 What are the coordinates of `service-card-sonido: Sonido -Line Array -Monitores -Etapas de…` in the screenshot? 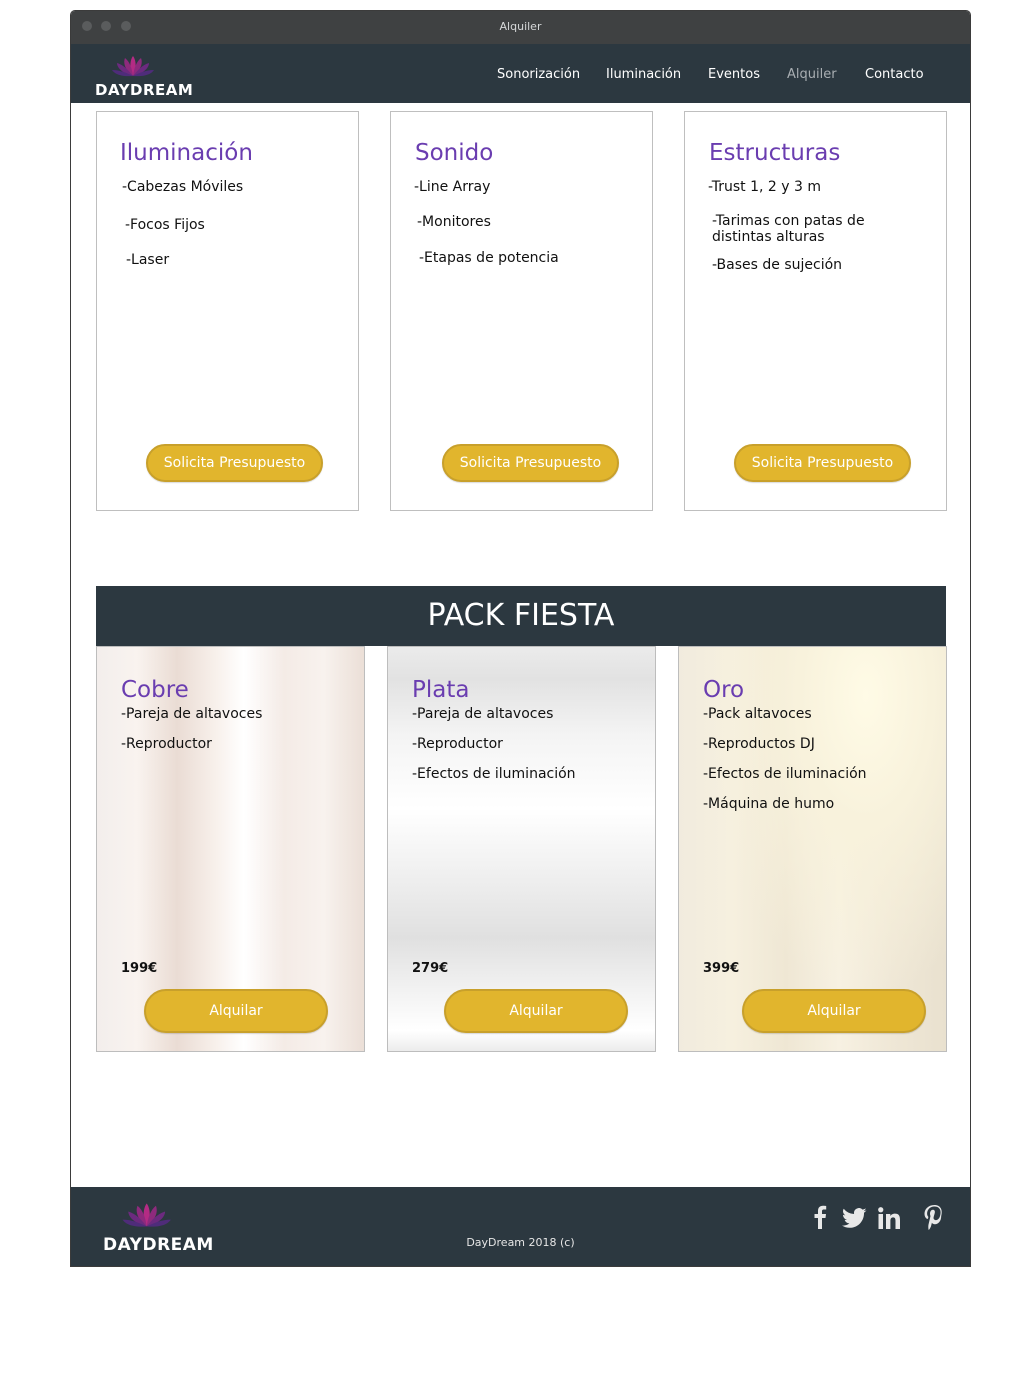 It's located at (521, 311).